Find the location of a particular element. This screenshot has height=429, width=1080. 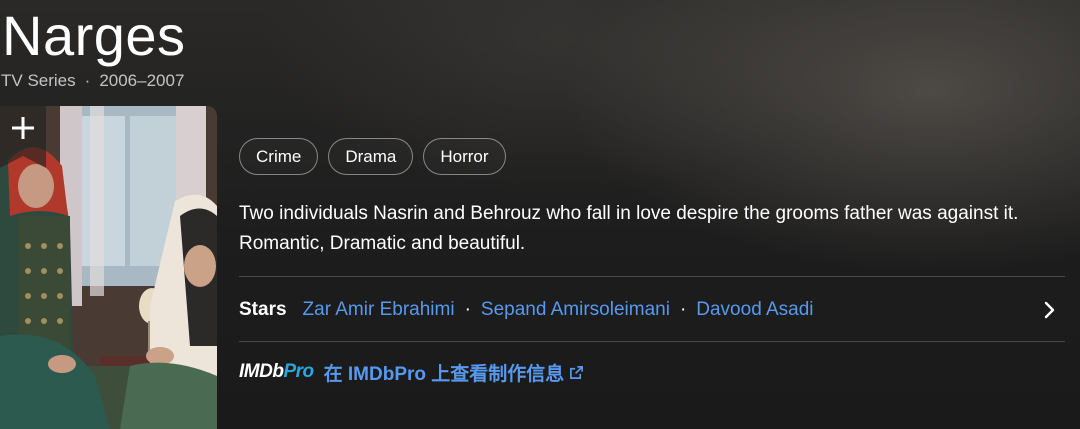

stars-label: Stars is located at coordinates (263, 309).